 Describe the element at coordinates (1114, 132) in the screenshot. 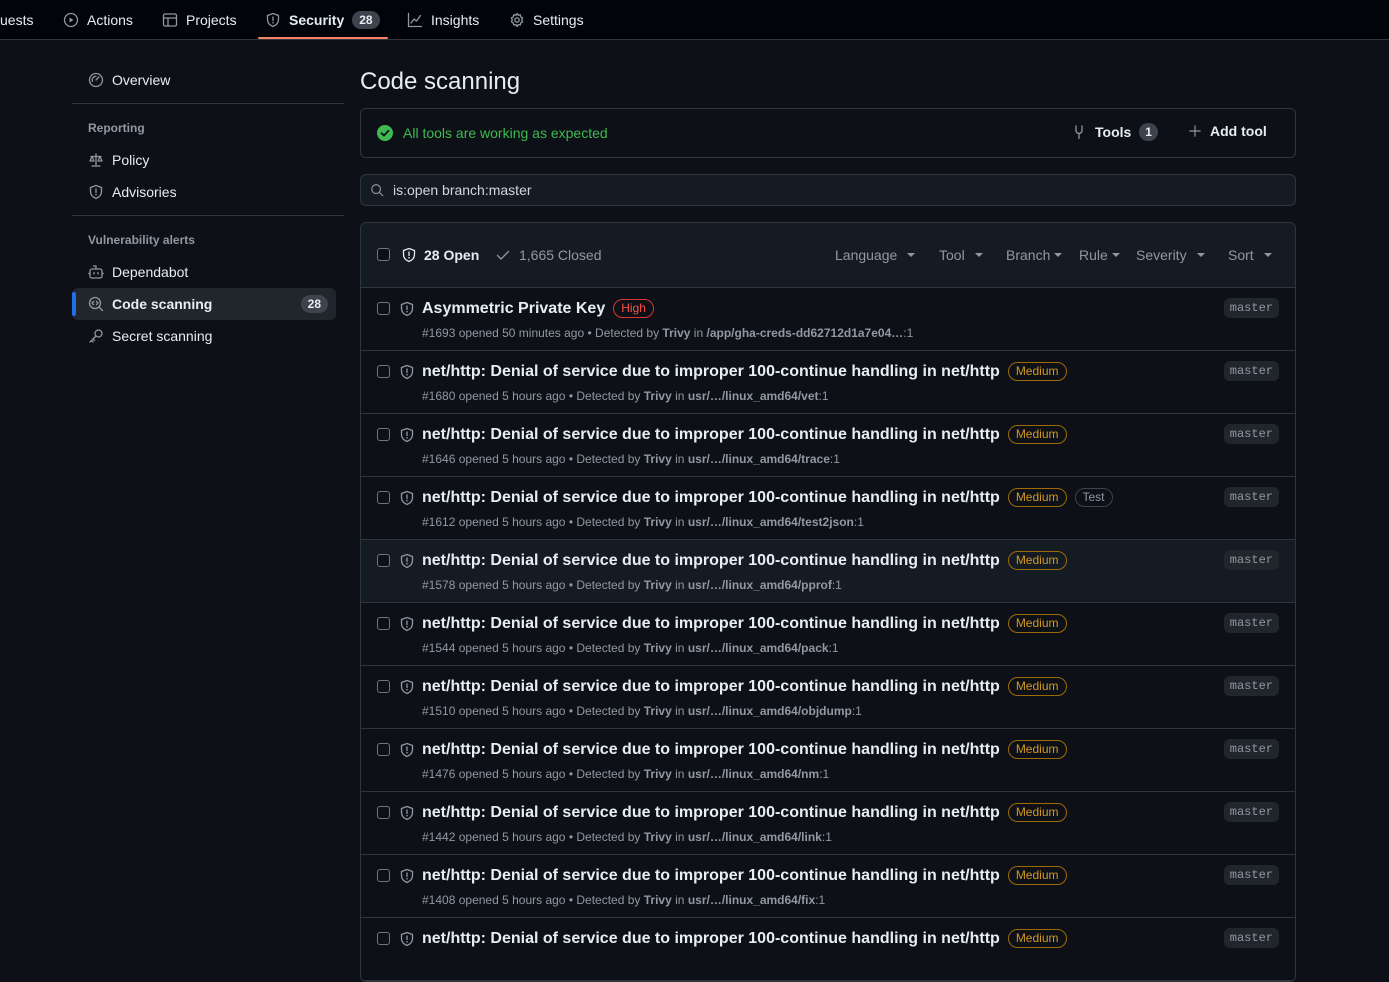

I see `tools-button: Tools 1` at that location.